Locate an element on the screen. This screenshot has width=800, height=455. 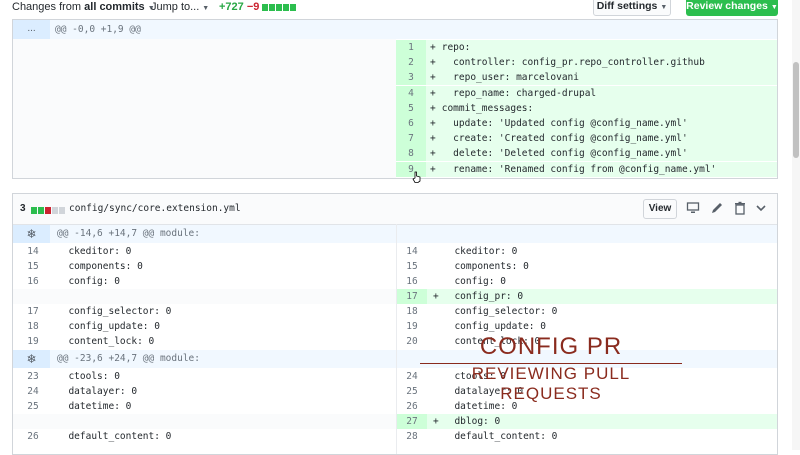
code-text: repo_user: marcelovani is located at coordinates (507, 78).